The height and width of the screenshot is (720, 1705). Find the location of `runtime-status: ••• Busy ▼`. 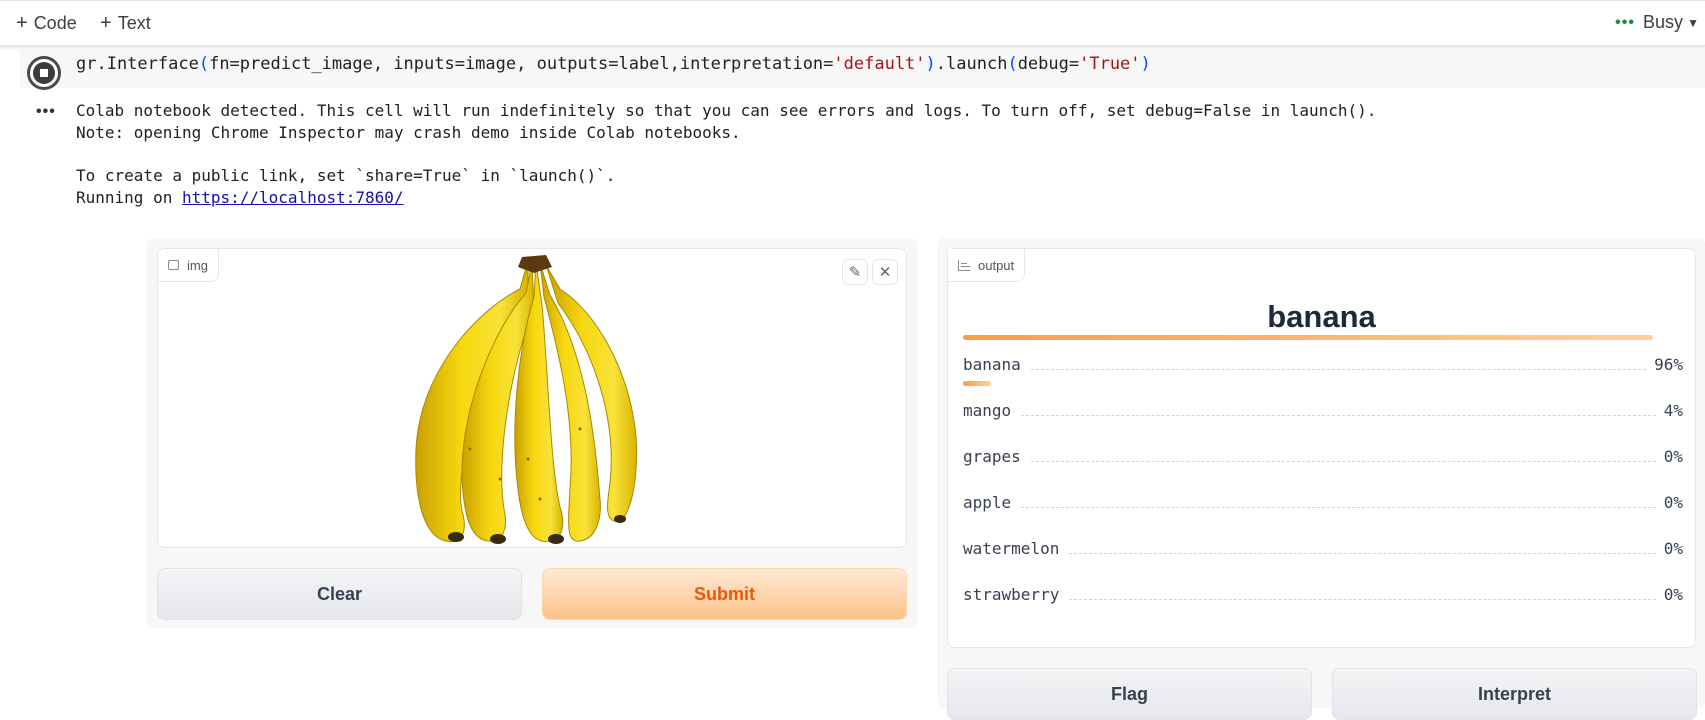

runtime-status: ••• Busy ▼ is located at coordinates (1657, 22).